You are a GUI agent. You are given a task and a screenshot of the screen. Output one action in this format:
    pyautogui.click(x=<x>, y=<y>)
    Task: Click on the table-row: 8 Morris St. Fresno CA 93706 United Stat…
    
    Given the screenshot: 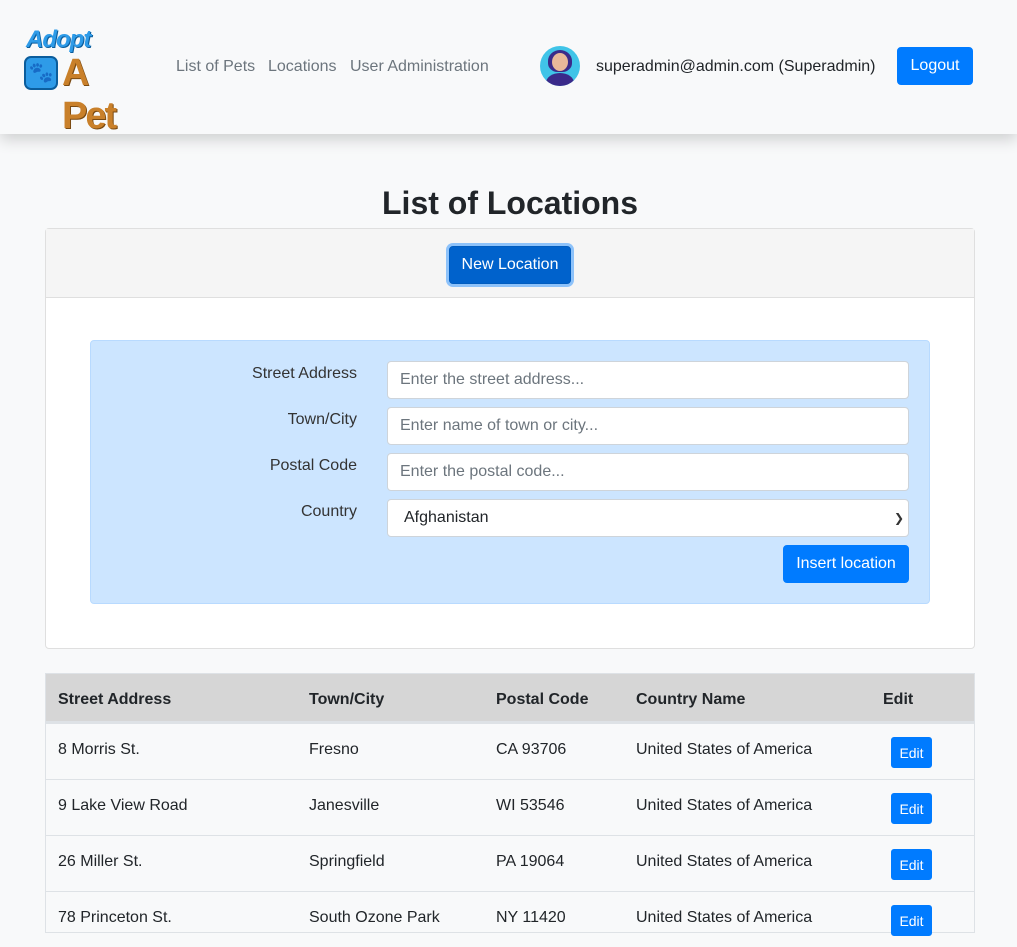 What is the action you would take?
    pyautogui.click(x=510, y=751)
    